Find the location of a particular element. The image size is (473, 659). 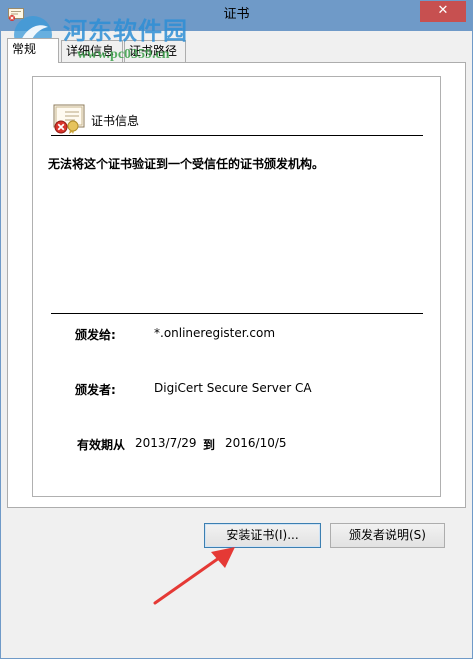

tab-certification-path: 证书路径 is located at coordinates (155, 51).